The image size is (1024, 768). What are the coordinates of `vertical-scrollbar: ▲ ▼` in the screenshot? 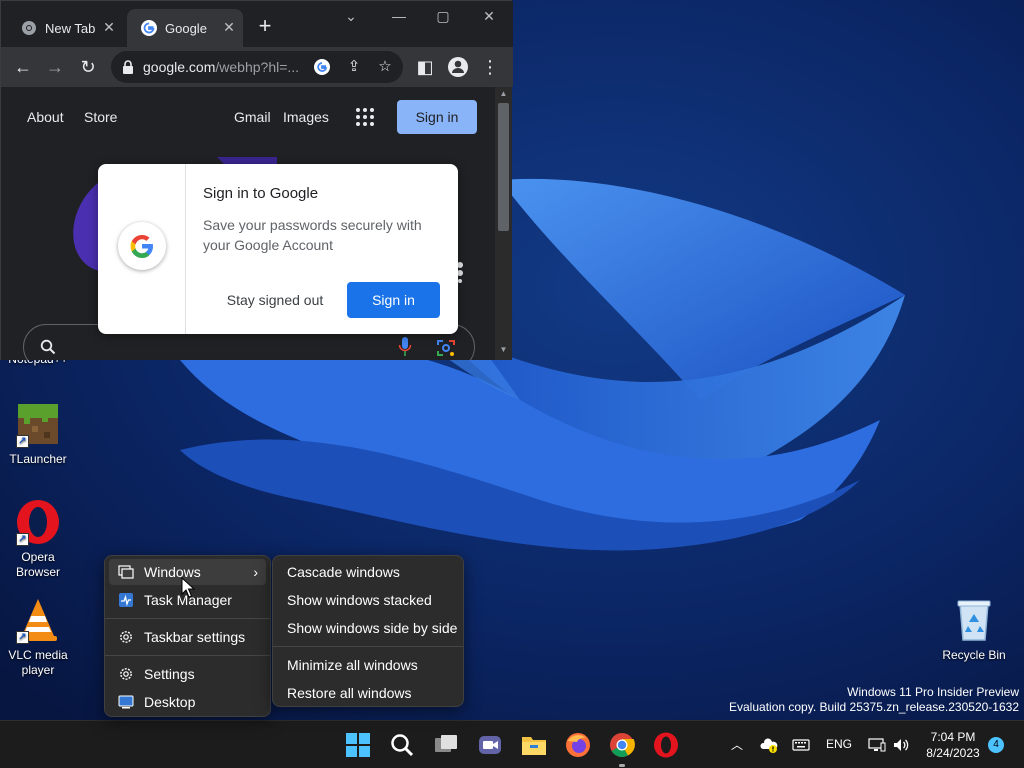 It's located at (503, 223).